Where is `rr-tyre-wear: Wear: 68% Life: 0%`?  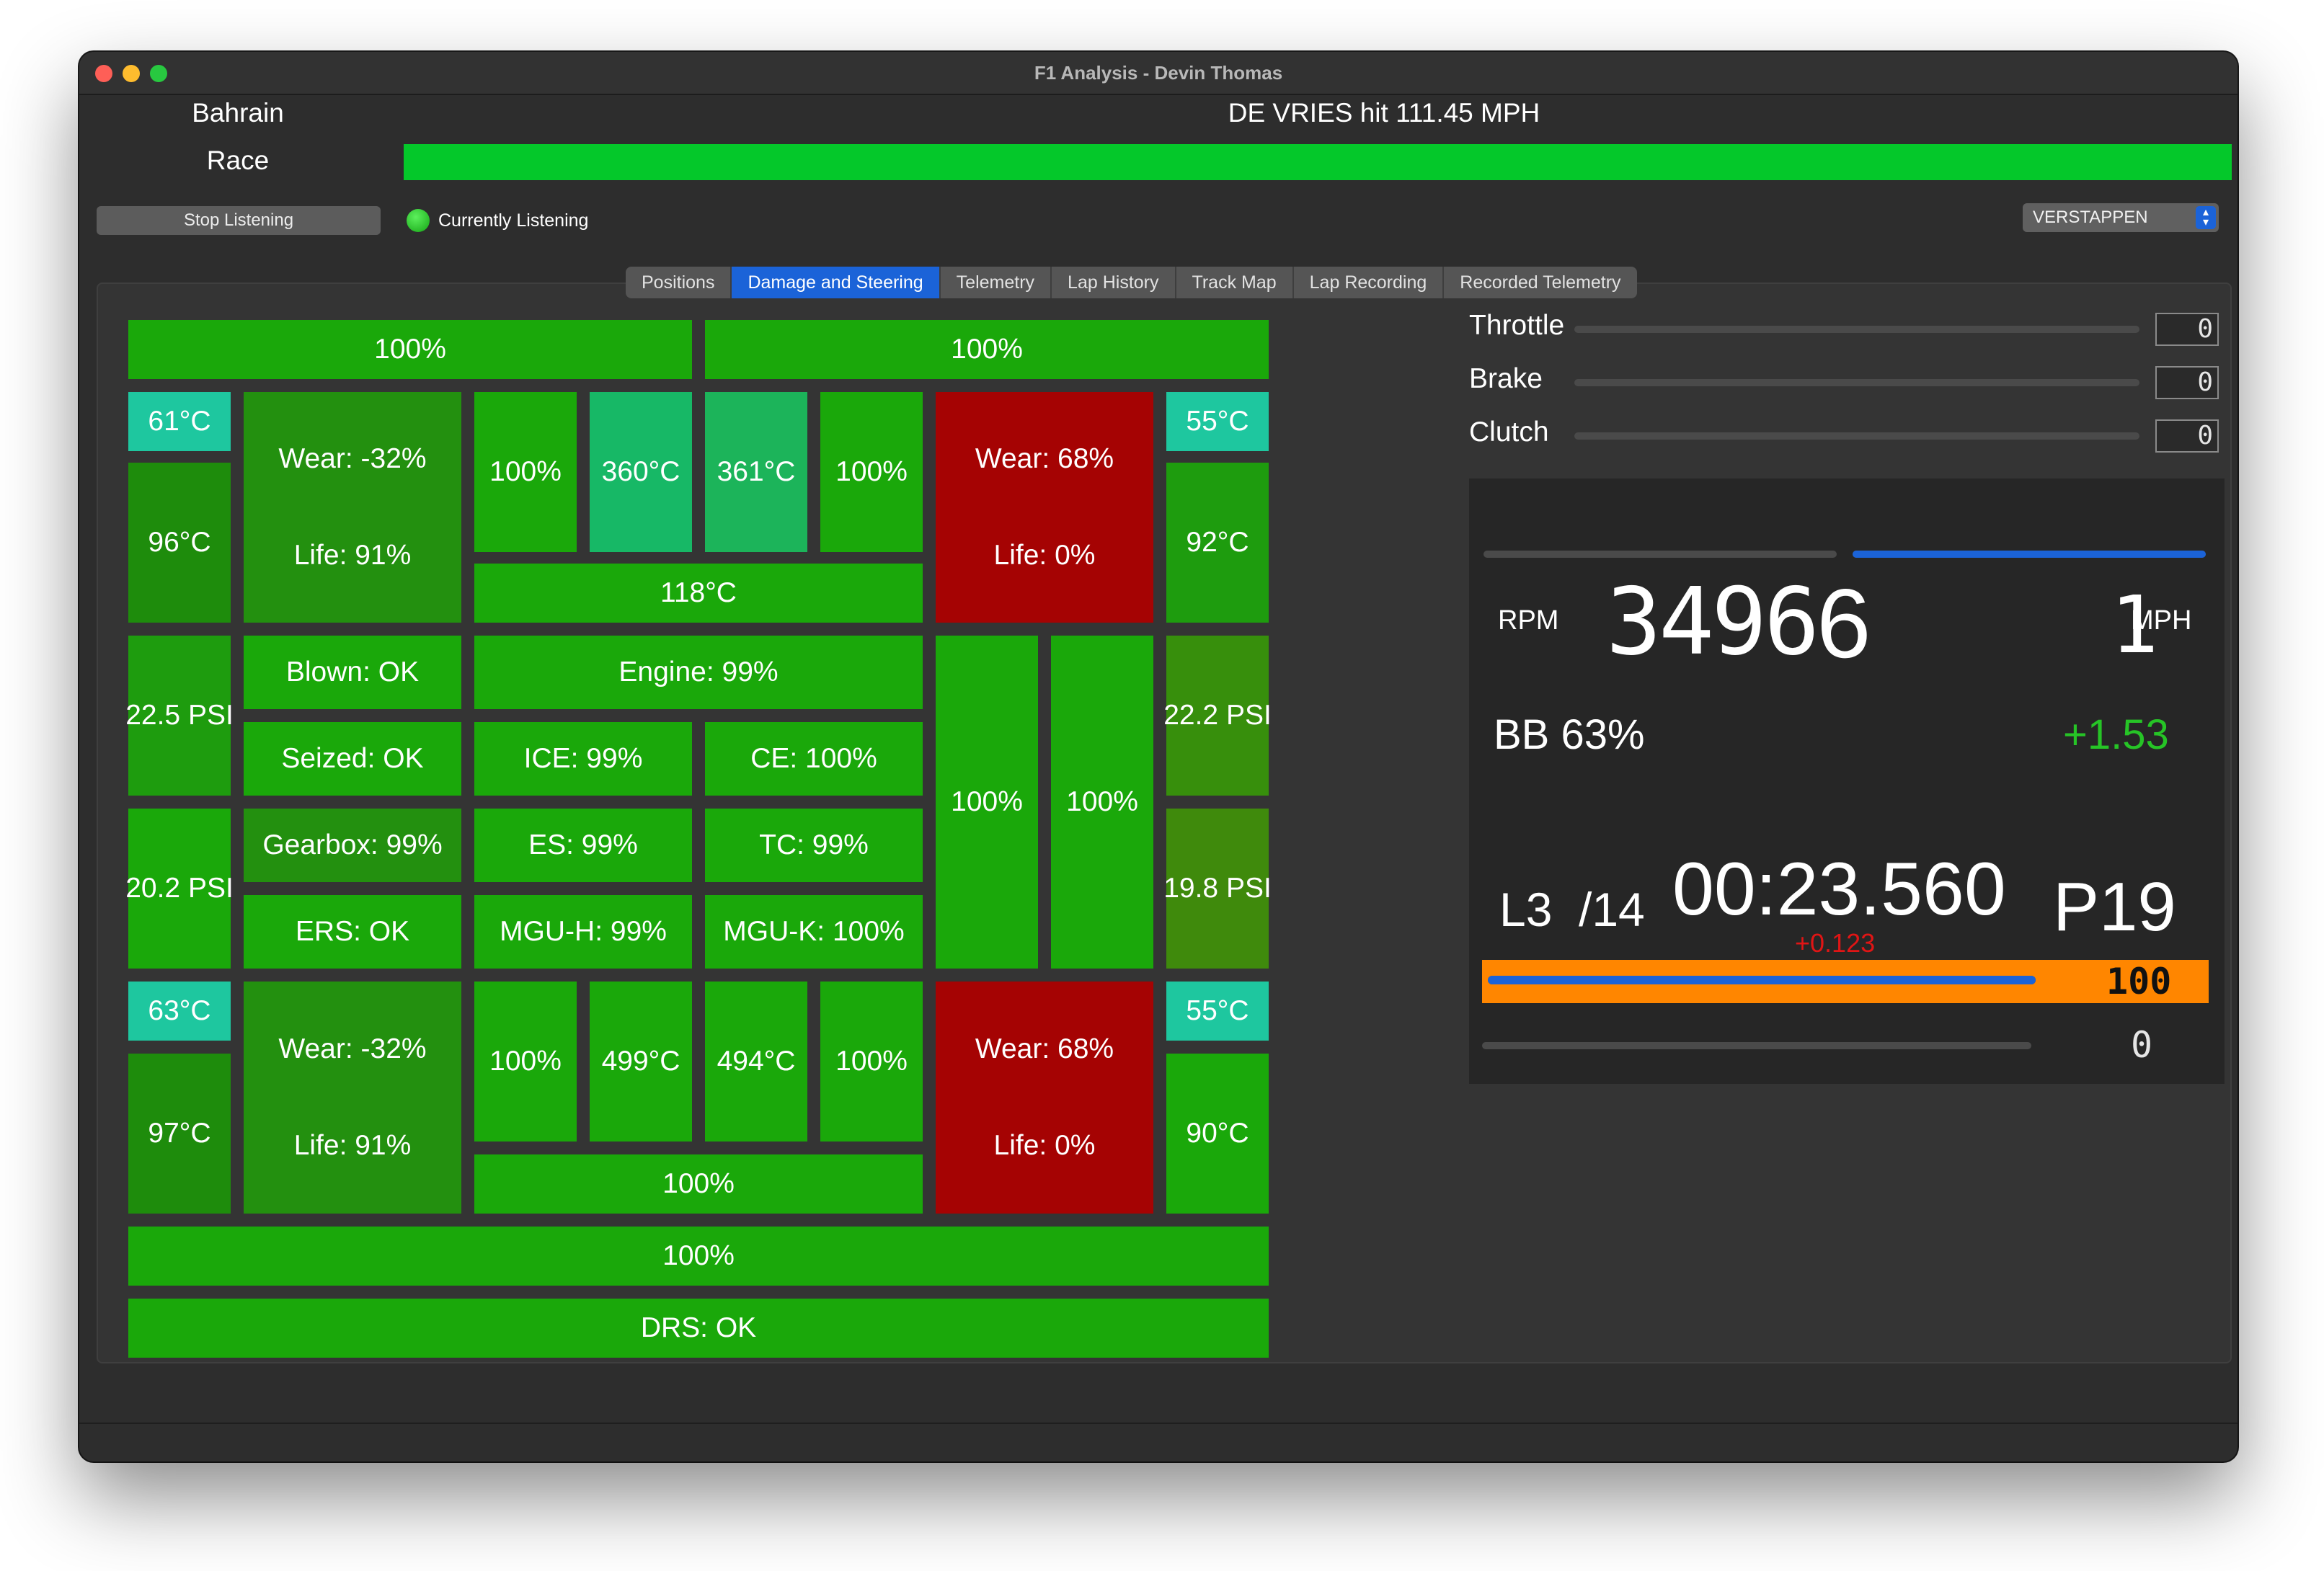 rr-tyre-wear: Wear: 68% Life: 0% is located at coordinates (1044, 1098).